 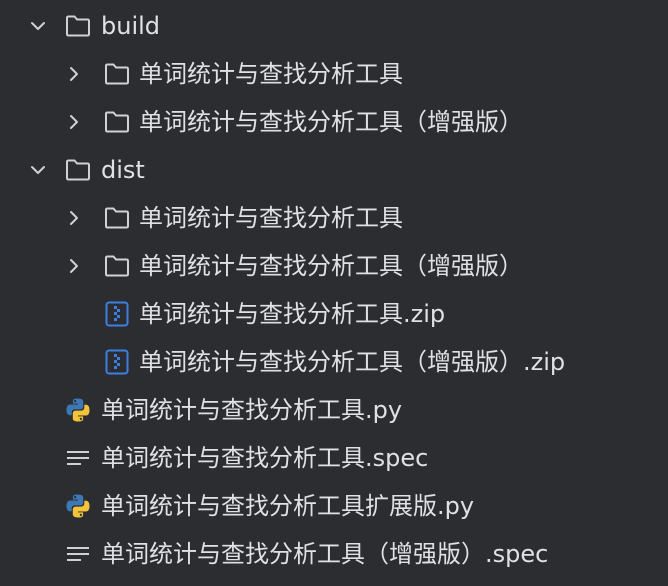 I want to click on tree-node-label: 单词统计与查找分析工具（增强版）.zip, so click(x=352, y=362).